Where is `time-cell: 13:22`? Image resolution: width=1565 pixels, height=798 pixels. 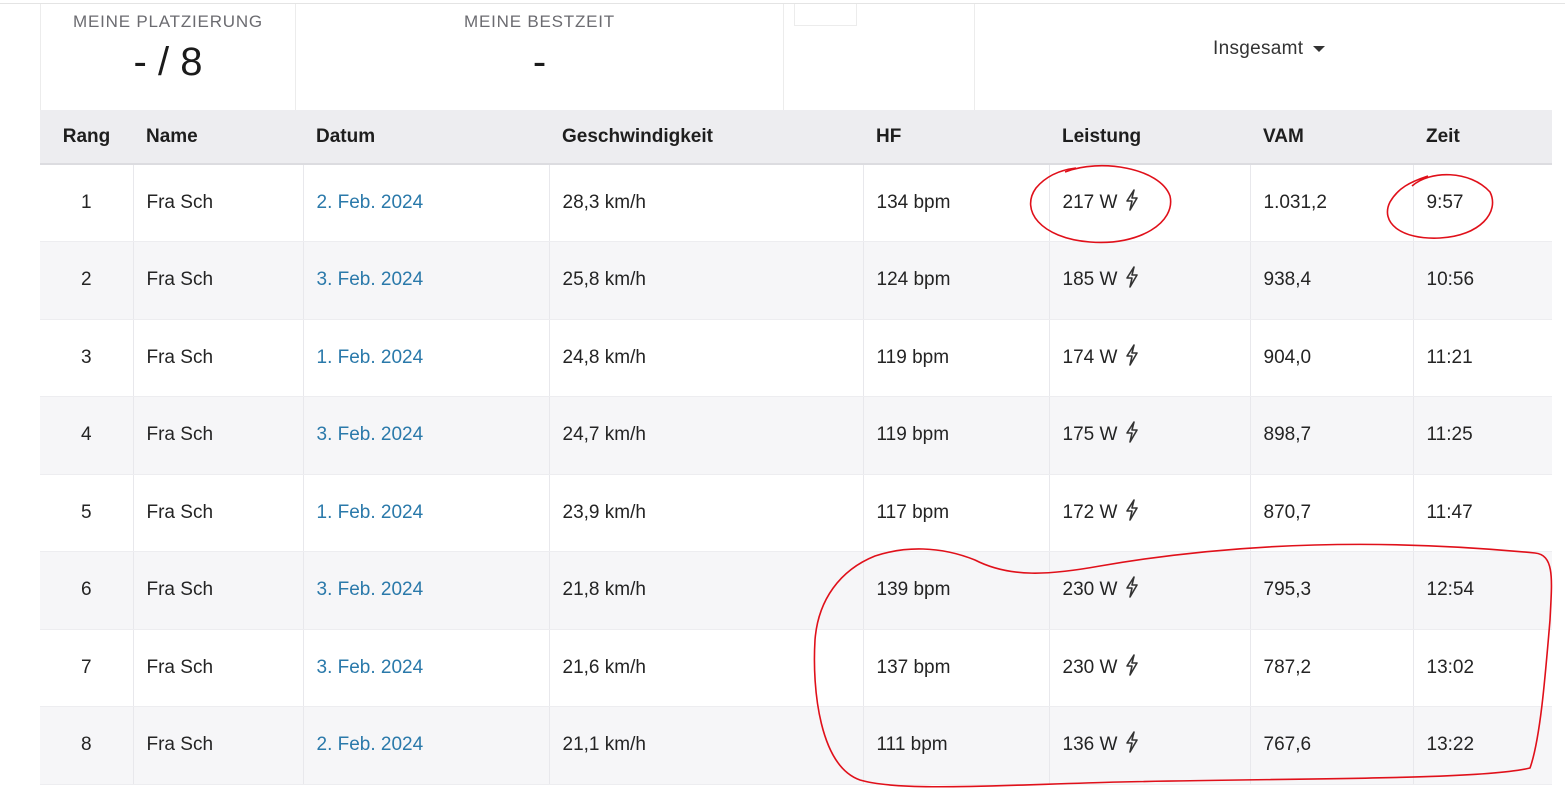
time-cell: 13:22 is located at coordinates (1482, 745).